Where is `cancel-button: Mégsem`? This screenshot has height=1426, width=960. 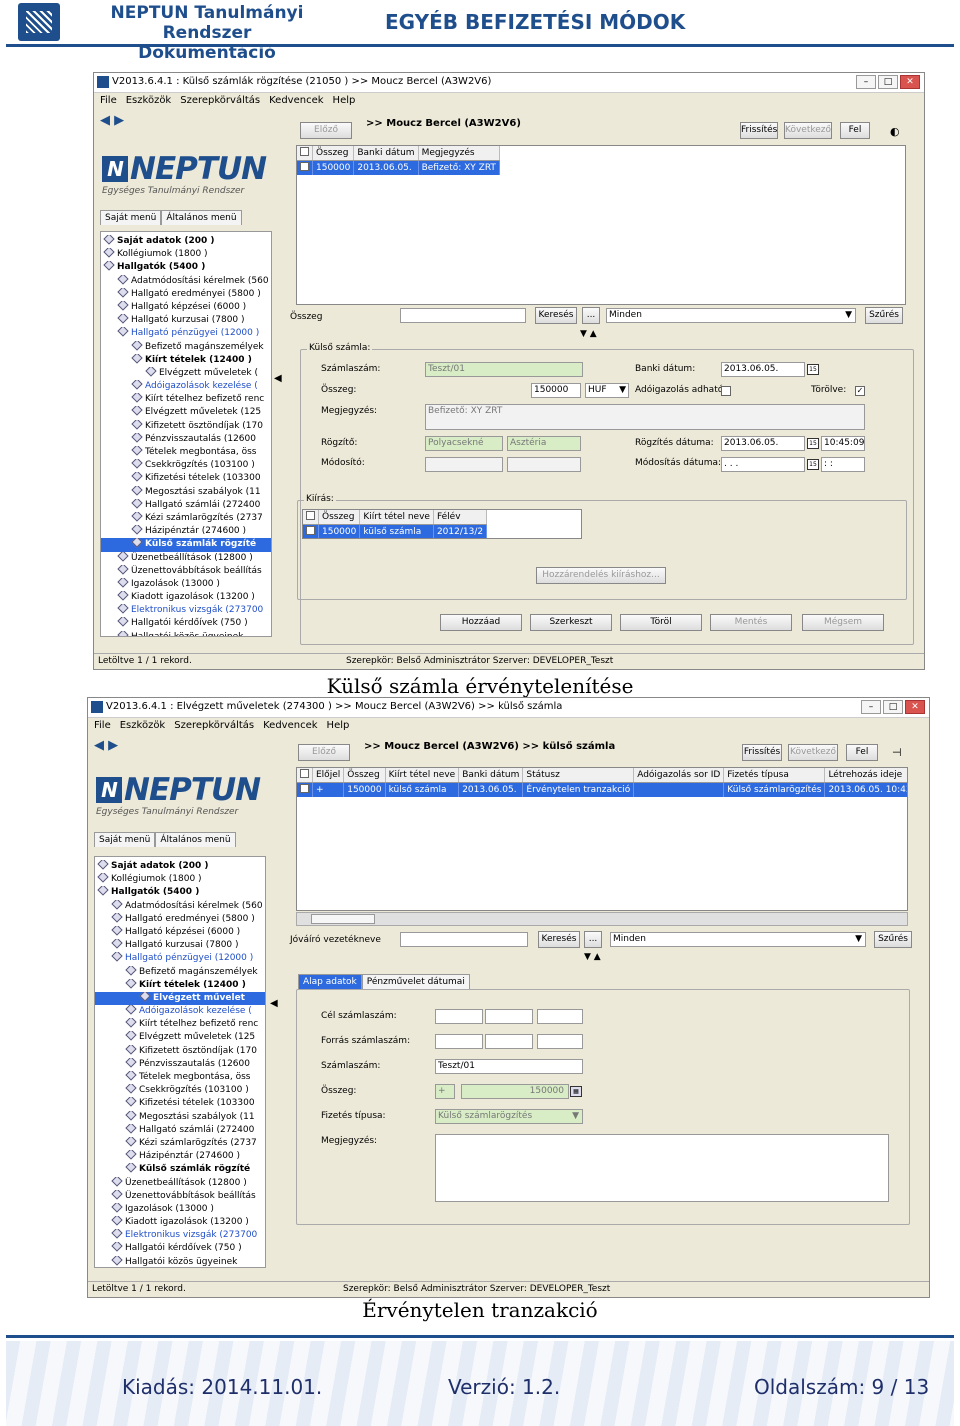
cancel-button: Mégsem is located at coordinates (843, 622).